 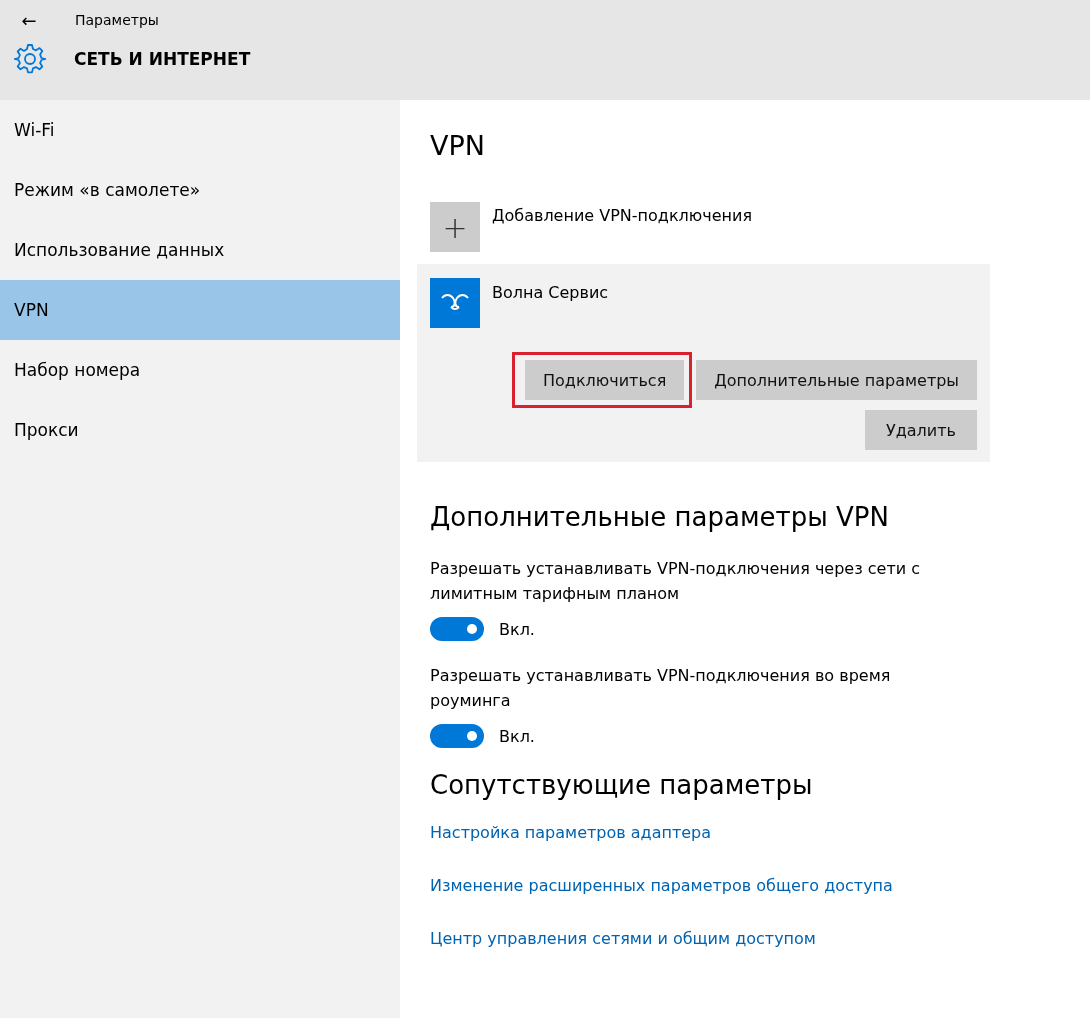 What do you see at coordinates (622, 215) in the screenshot?
I see `add-label: Добавление VPN-подключения` at bounding box center [622, 215].